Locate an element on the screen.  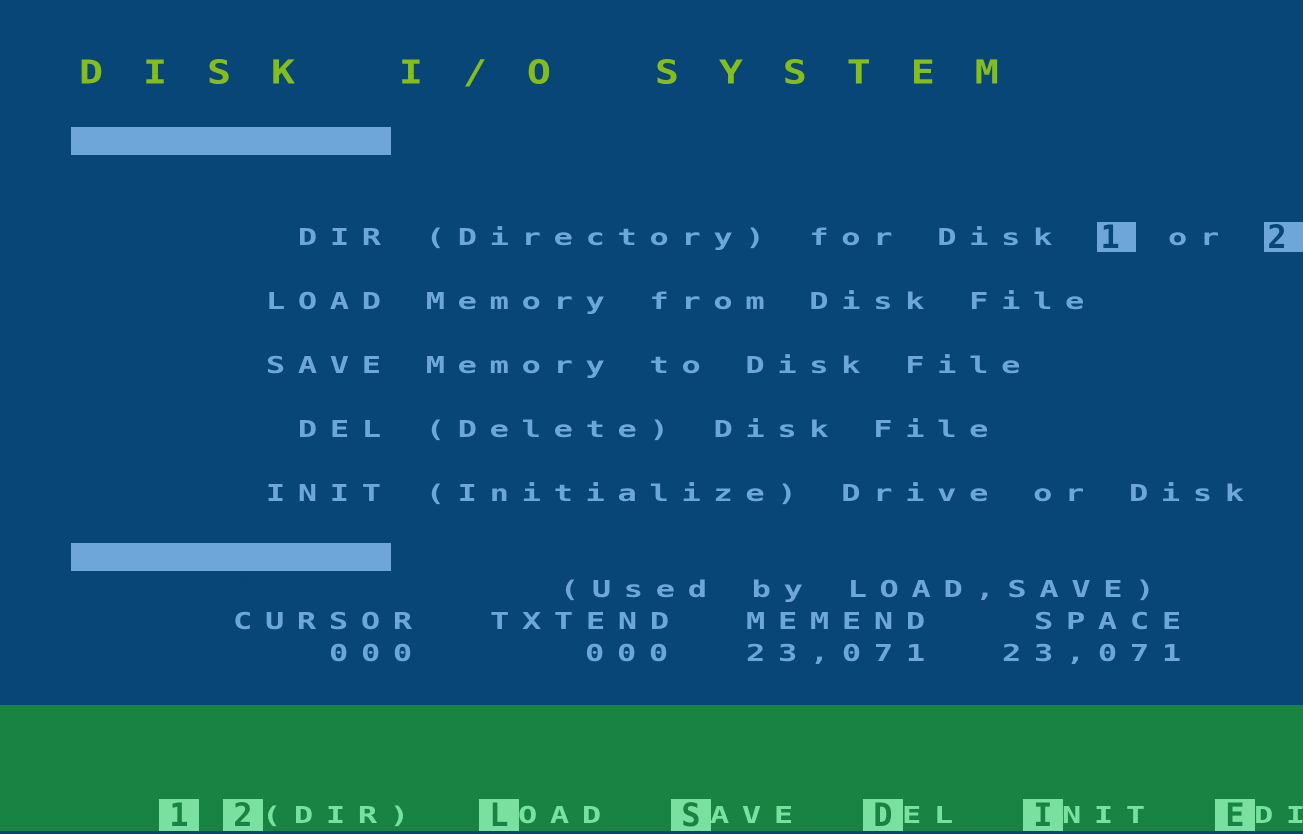
pointer-space-value: 23,071 is located at coordinates (1098, 653).